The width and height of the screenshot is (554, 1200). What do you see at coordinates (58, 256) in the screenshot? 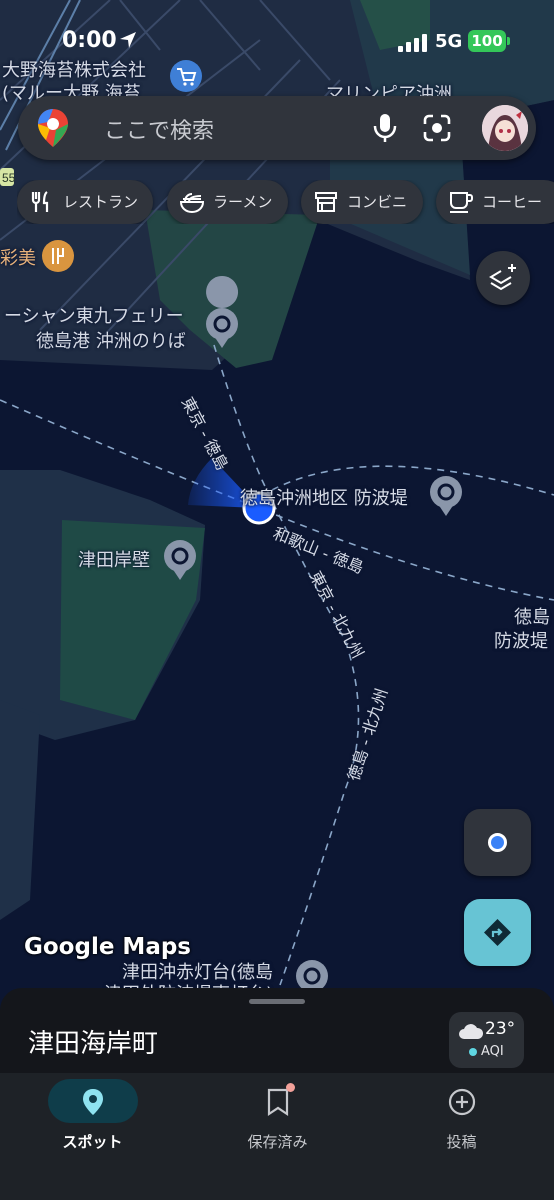
I see `restaurant-pin-icon` at bounding box center [58, 256].